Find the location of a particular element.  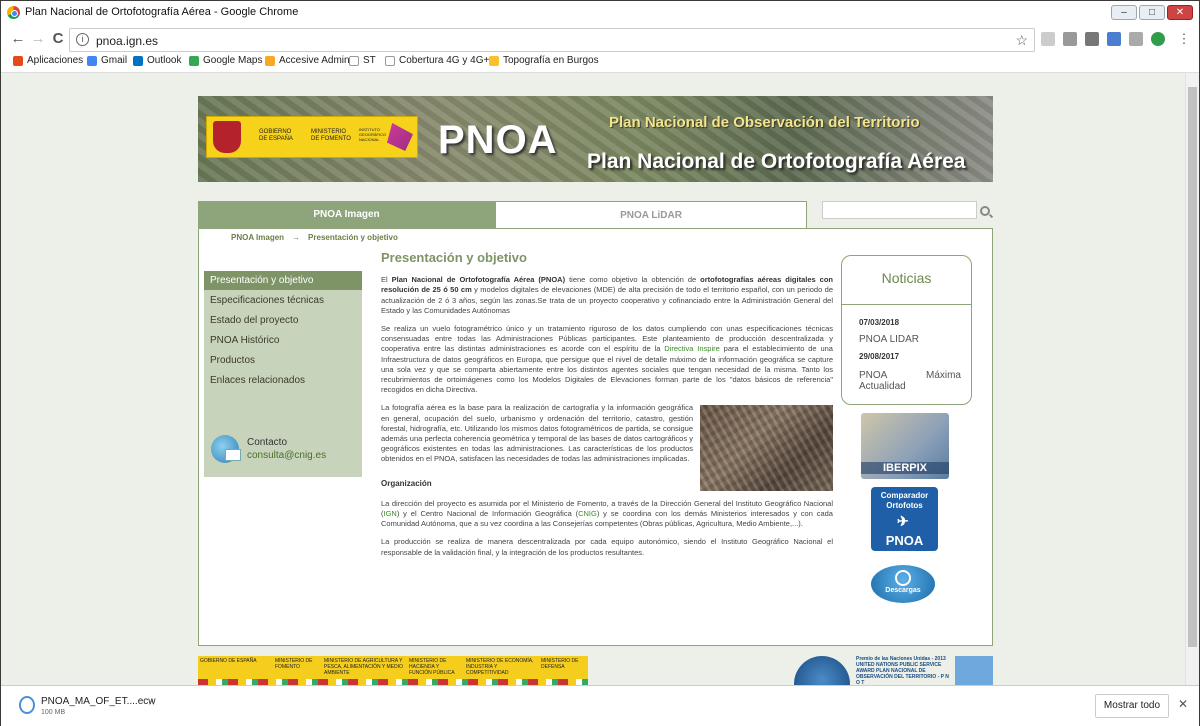

banner-title: Plan Nacional de Ortofotografía Aérea is located at coordinates (776, 161).